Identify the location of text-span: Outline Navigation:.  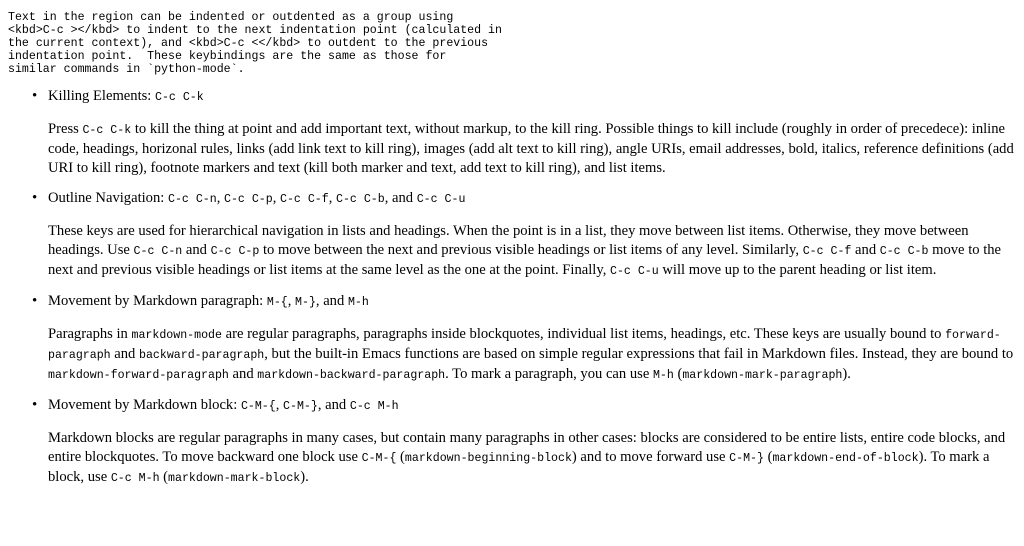
(108, 198).